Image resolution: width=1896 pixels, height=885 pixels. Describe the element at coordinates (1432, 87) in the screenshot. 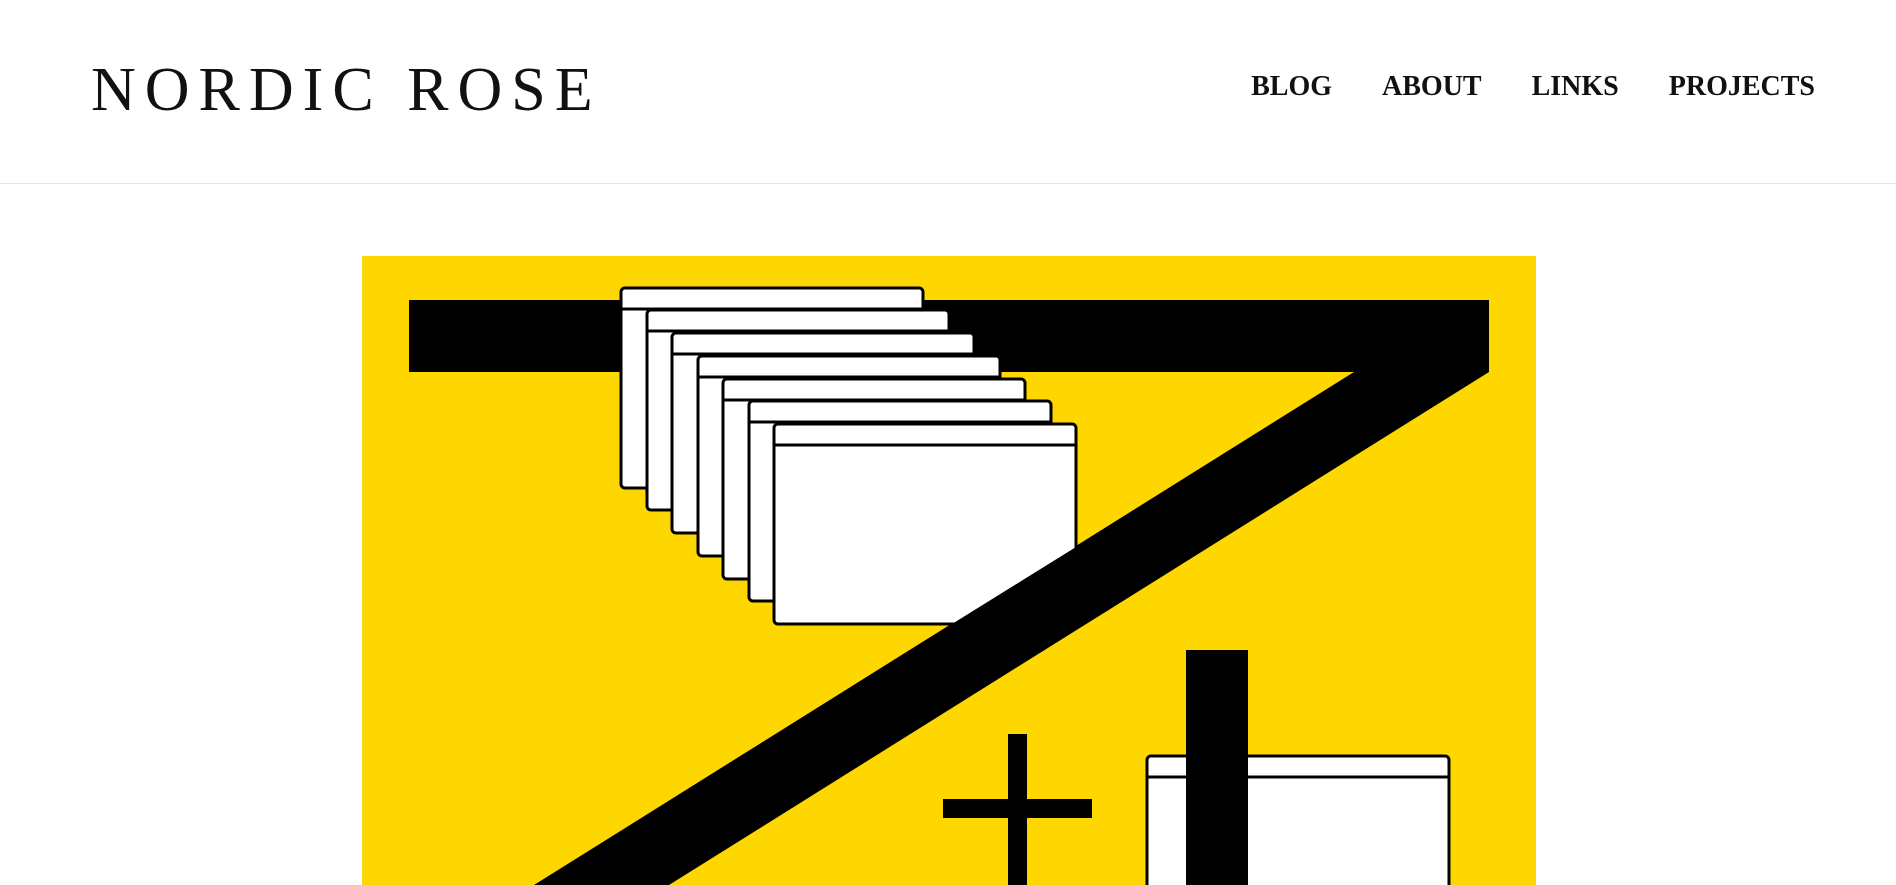

I see `nav-link-about: ABOUT` at that location.